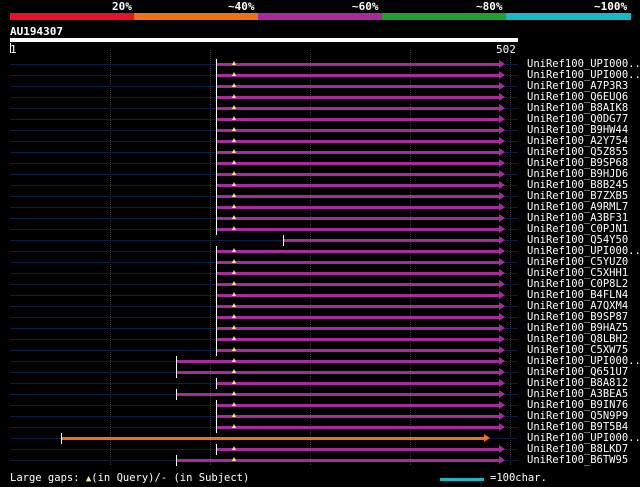 The height and width of the screenshot is (487, 640). I want to click on legend-label-20: 20%, so click(122, 6).